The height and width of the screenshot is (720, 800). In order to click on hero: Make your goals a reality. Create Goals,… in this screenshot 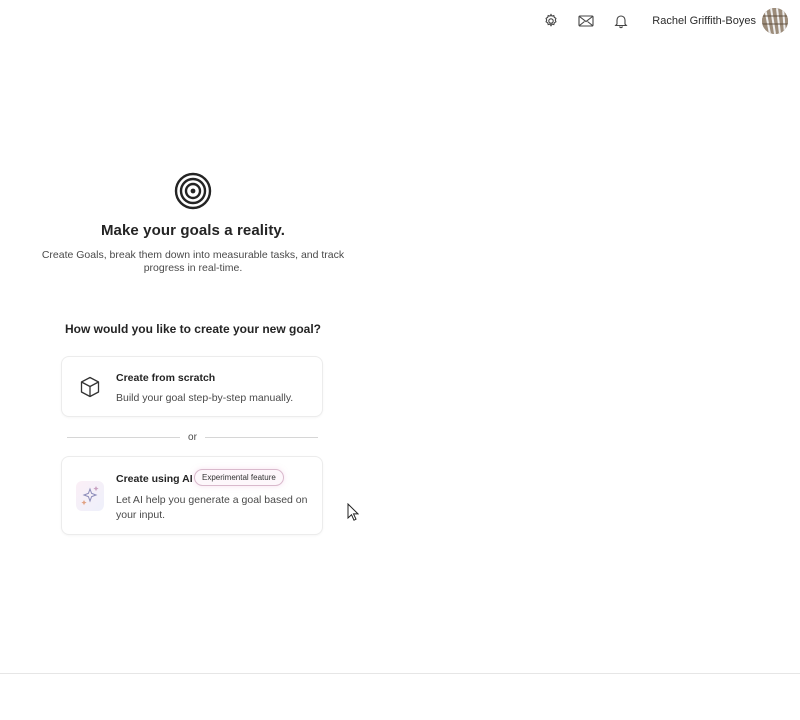, I will do `click(193, 223)`.